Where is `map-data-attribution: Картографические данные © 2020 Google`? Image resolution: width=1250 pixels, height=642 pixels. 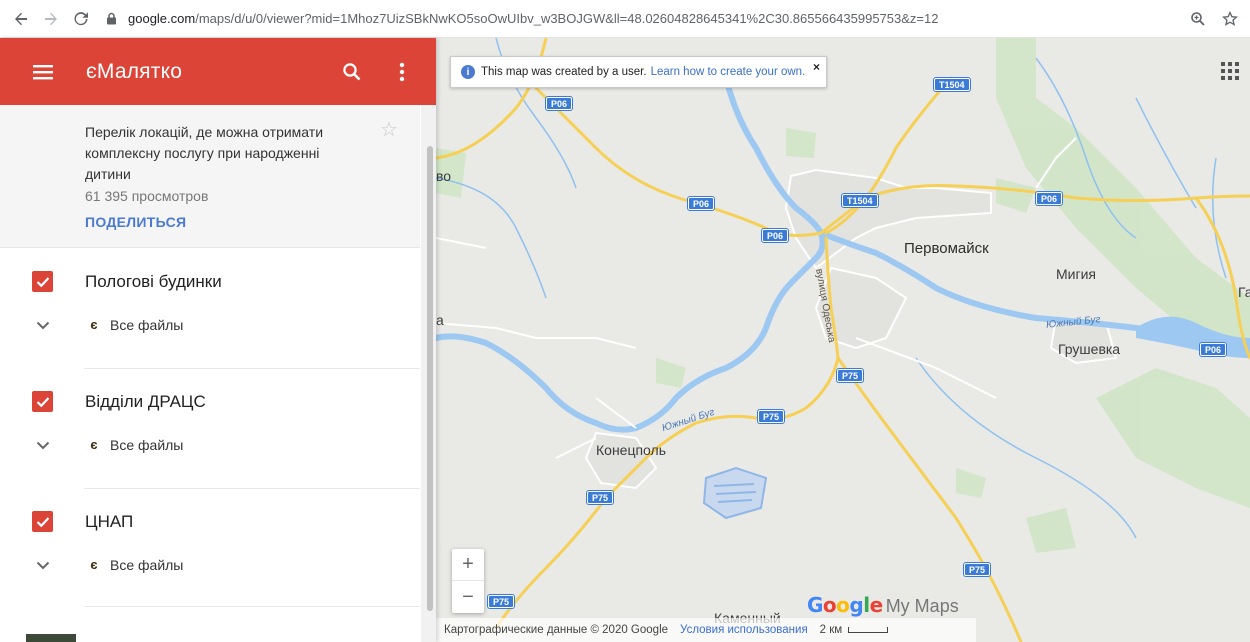 map-data-attribution: Картографические данные © 2020 Google is located at coordinates (556, 630).